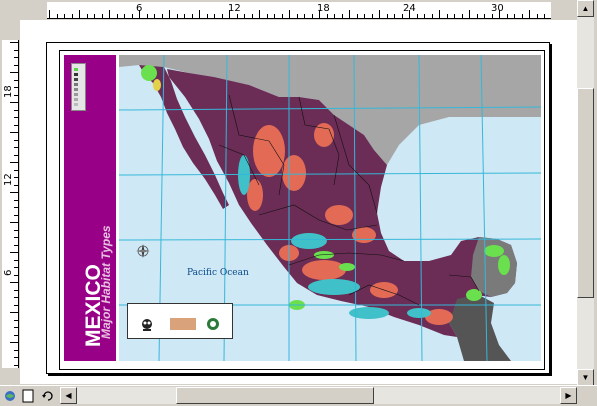 This screenshot has width=597, height=406. What do you see at coordinates (213, 324) in the screenshot?
I see `seal-logo-icon` at bounding box center [213, 324].